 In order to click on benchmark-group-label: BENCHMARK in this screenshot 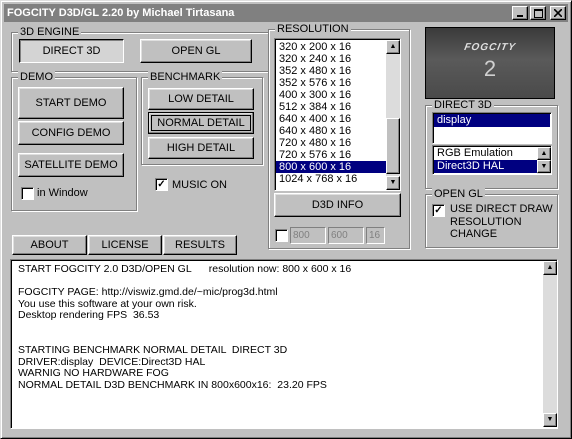, I will do `click(185, 77)`.